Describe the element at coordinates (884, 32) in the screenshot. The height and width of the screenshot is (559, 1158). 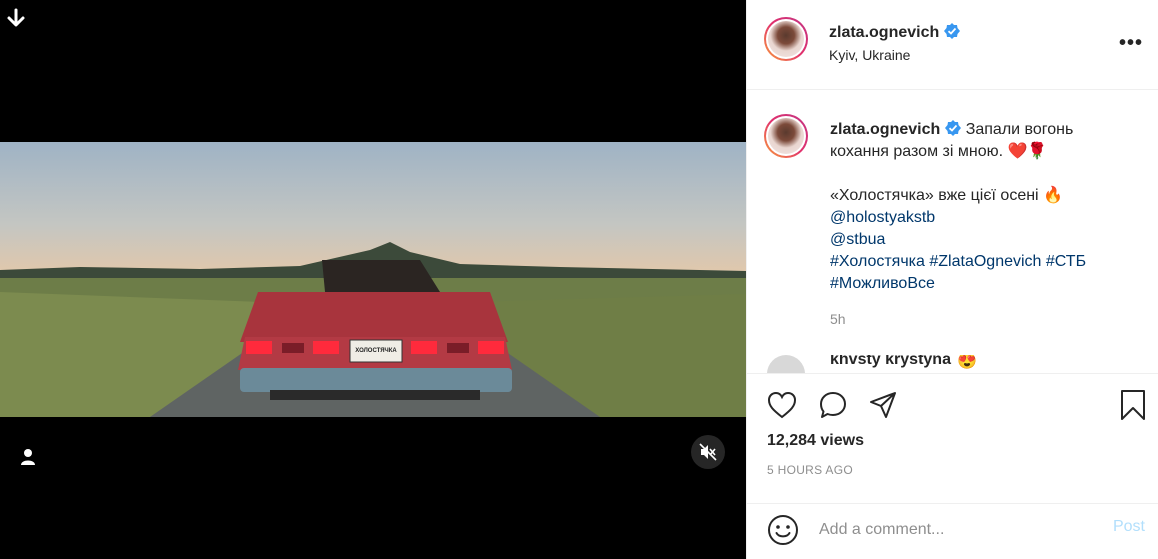
I see `header-username: zlata.ognevich` at that location.